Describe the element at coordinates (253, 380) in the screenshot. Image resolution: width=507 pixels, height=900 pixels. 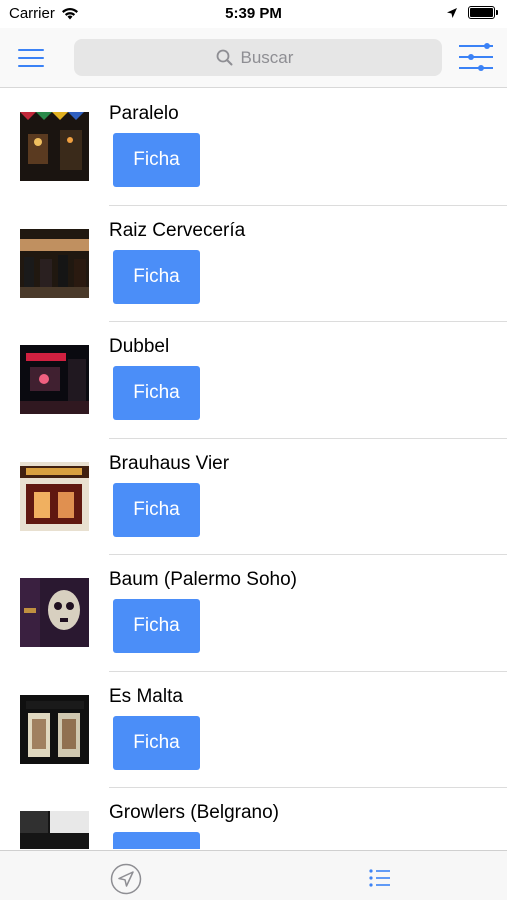
I see `list-item: Dubbel Ficha` at that location.